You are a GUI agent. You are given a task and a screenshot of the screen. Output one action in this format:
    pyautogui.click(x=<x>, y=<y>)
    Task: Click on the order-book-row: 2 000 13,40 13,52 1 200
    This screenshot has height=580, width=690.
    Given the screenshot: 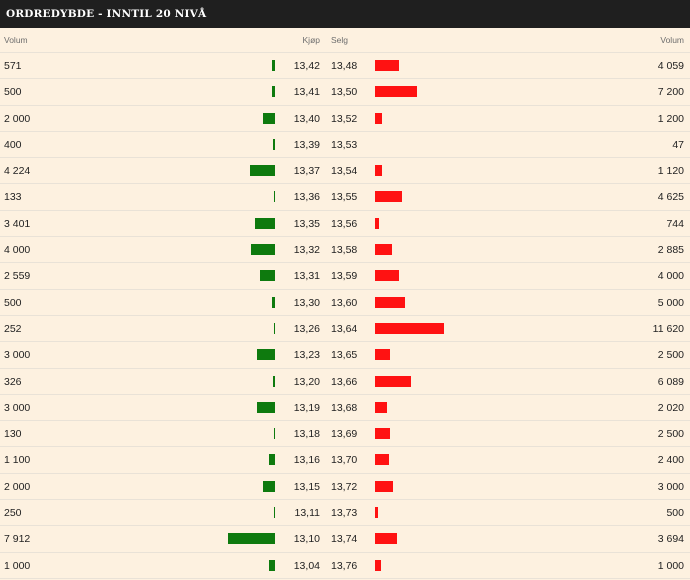 What is the action you would take?
    pyautogui.click(x=345, y=119)
    